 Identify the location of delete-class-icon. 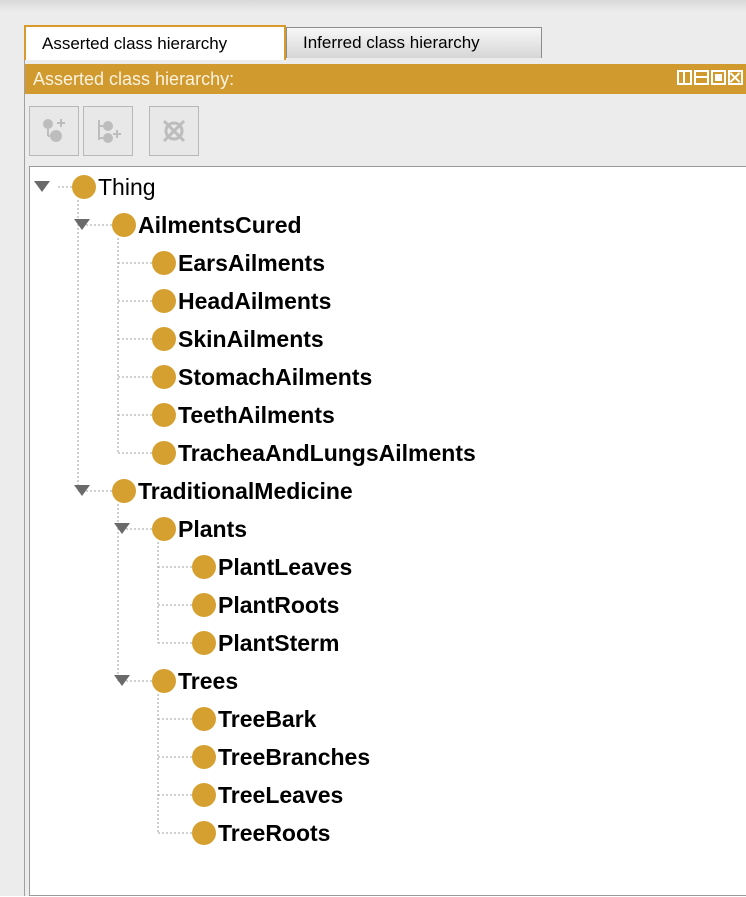
(174, 131).